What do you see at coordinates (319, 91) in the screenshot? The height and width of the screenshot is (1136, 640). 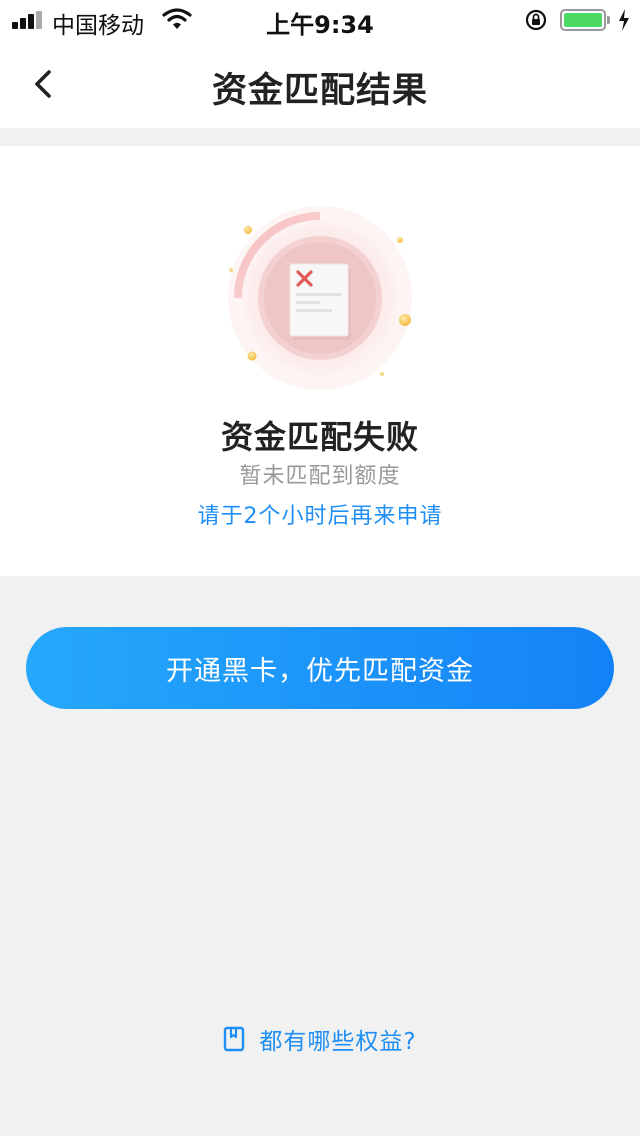 I see `page-title: 资金匹配结果` at bounding box center [319, 91].